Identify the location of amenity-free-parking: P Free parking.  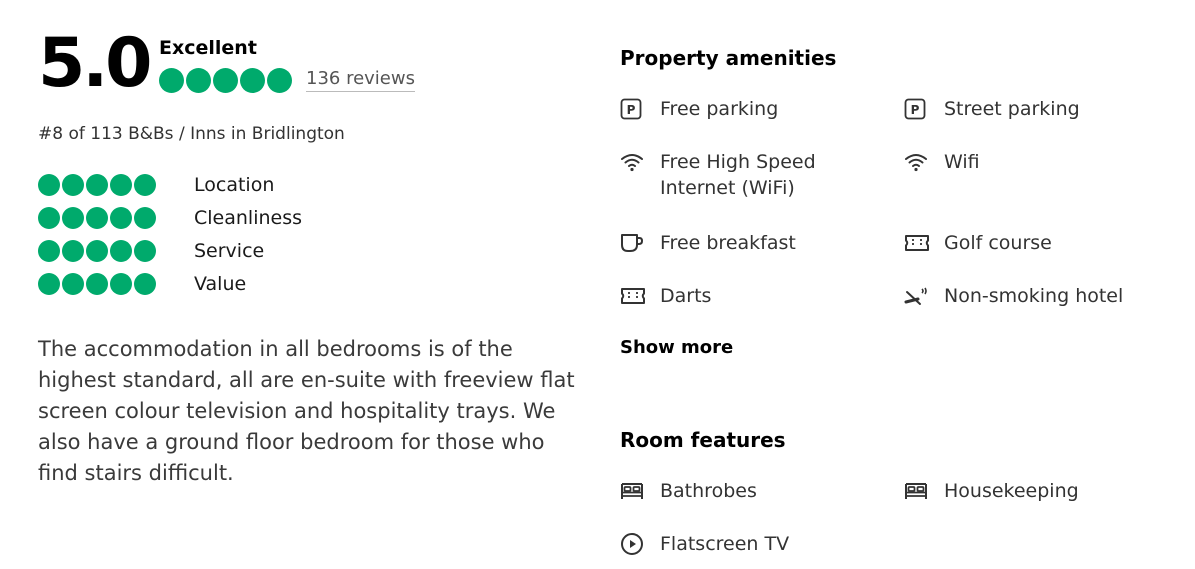
(699, 109).